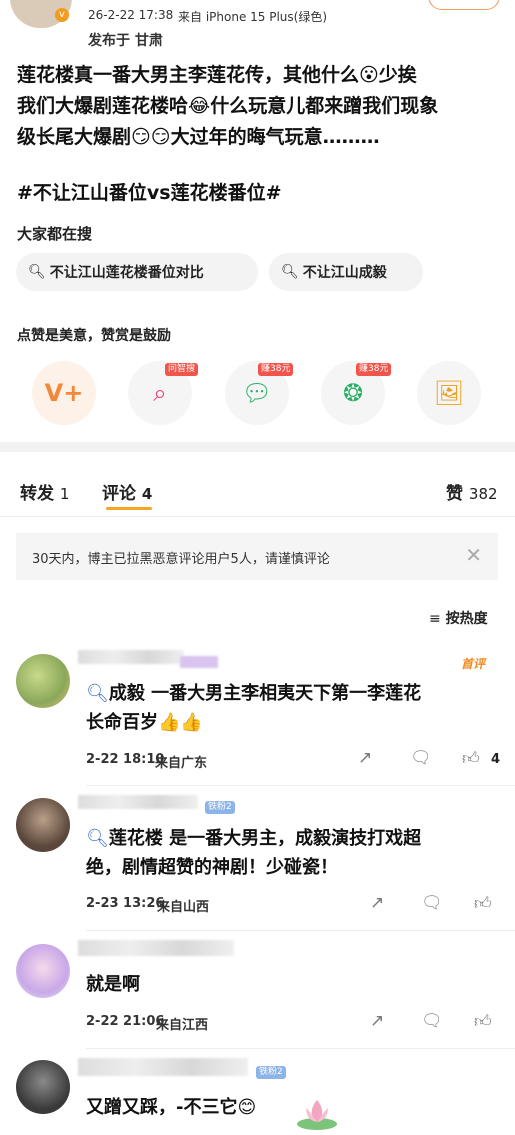  Describe the element at coordinates (144, 722) in the screenshot. I see `comment-text-line-2: 长命百岁👍👍` at that location.